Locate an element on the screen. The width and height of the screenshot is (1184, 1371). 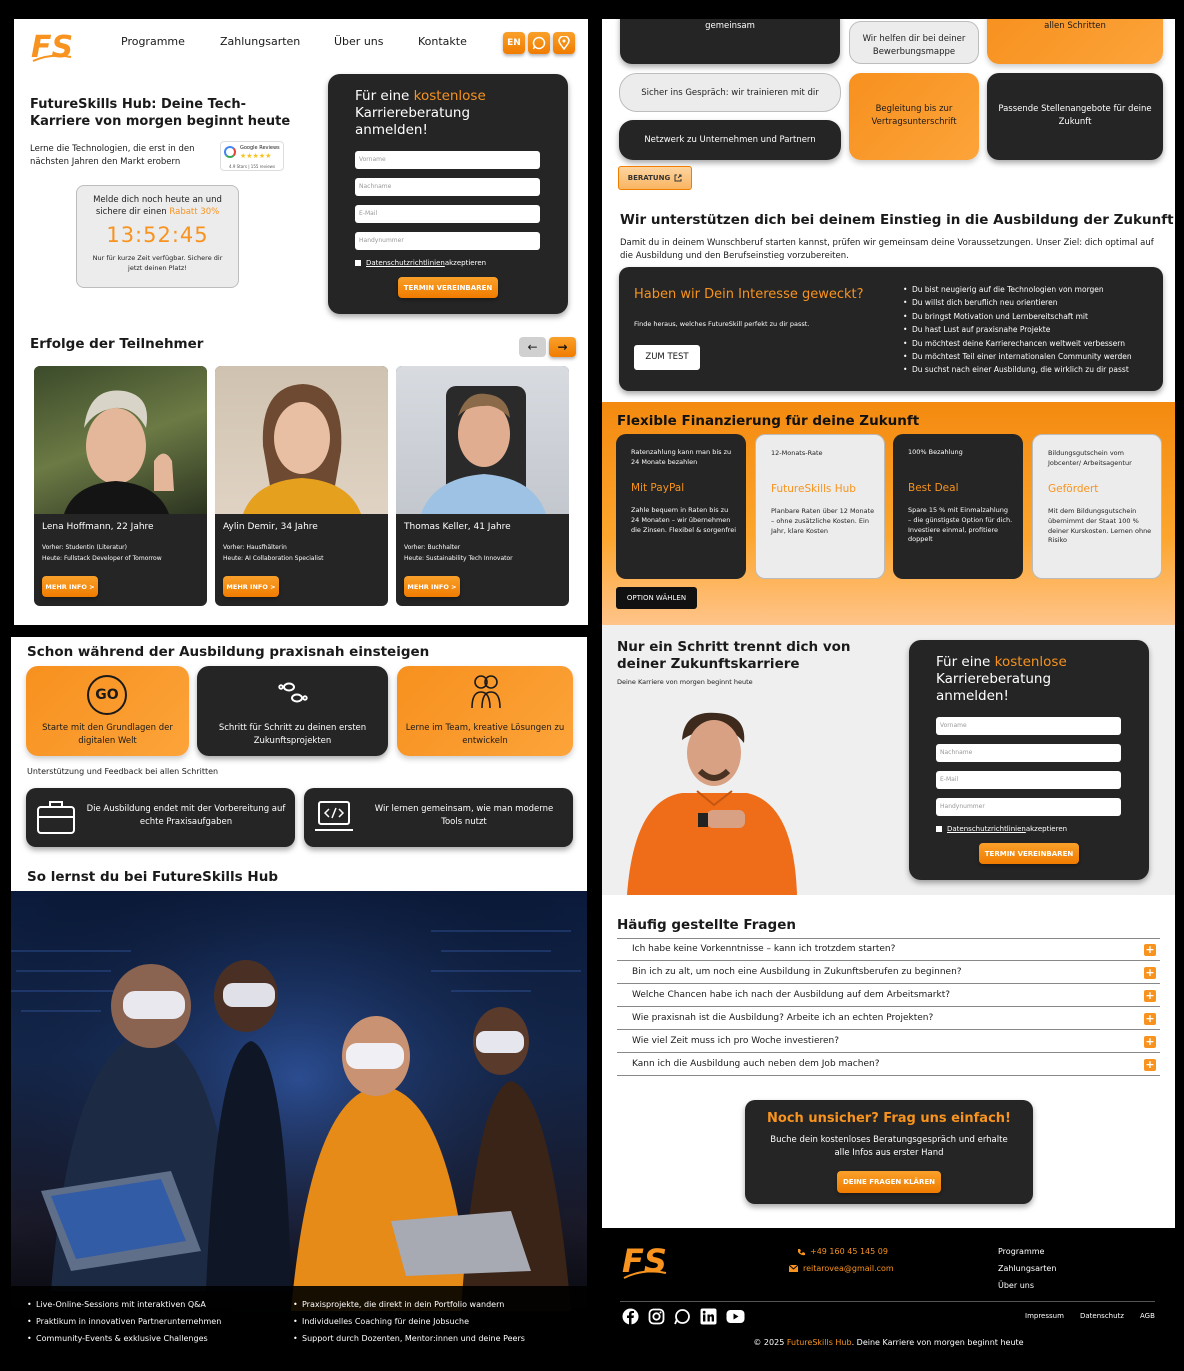
finance-card-head: Mit PayPal is located at coordinates (658, 488).